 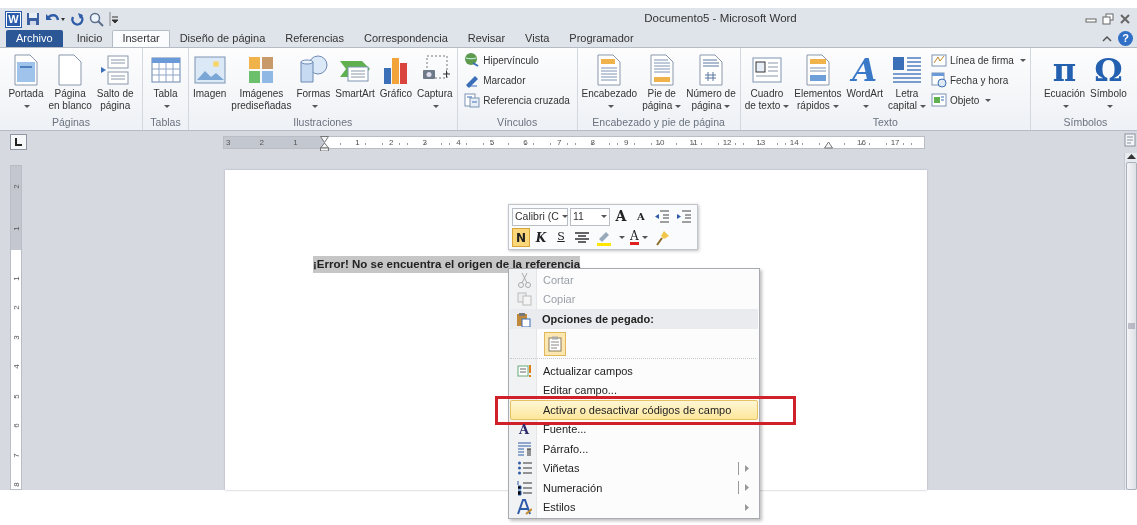 I want to click on underline-button: S, so click(x=561, y=237).